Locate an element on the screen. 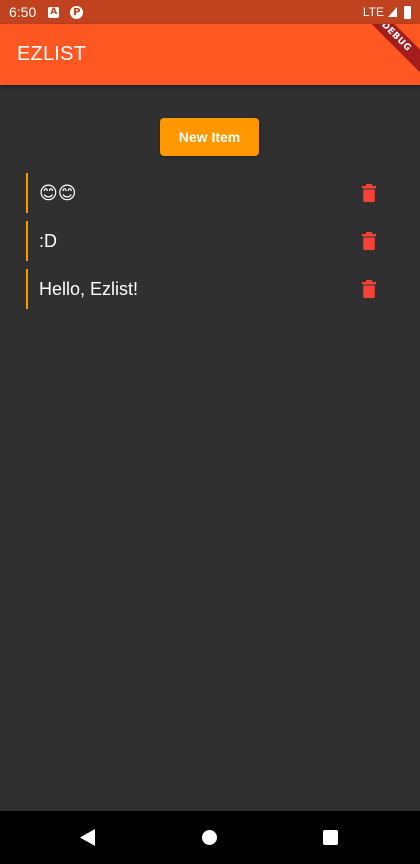 This screenshot has width=420, height=864. navigation-bar is located at coordinates (210, 837).